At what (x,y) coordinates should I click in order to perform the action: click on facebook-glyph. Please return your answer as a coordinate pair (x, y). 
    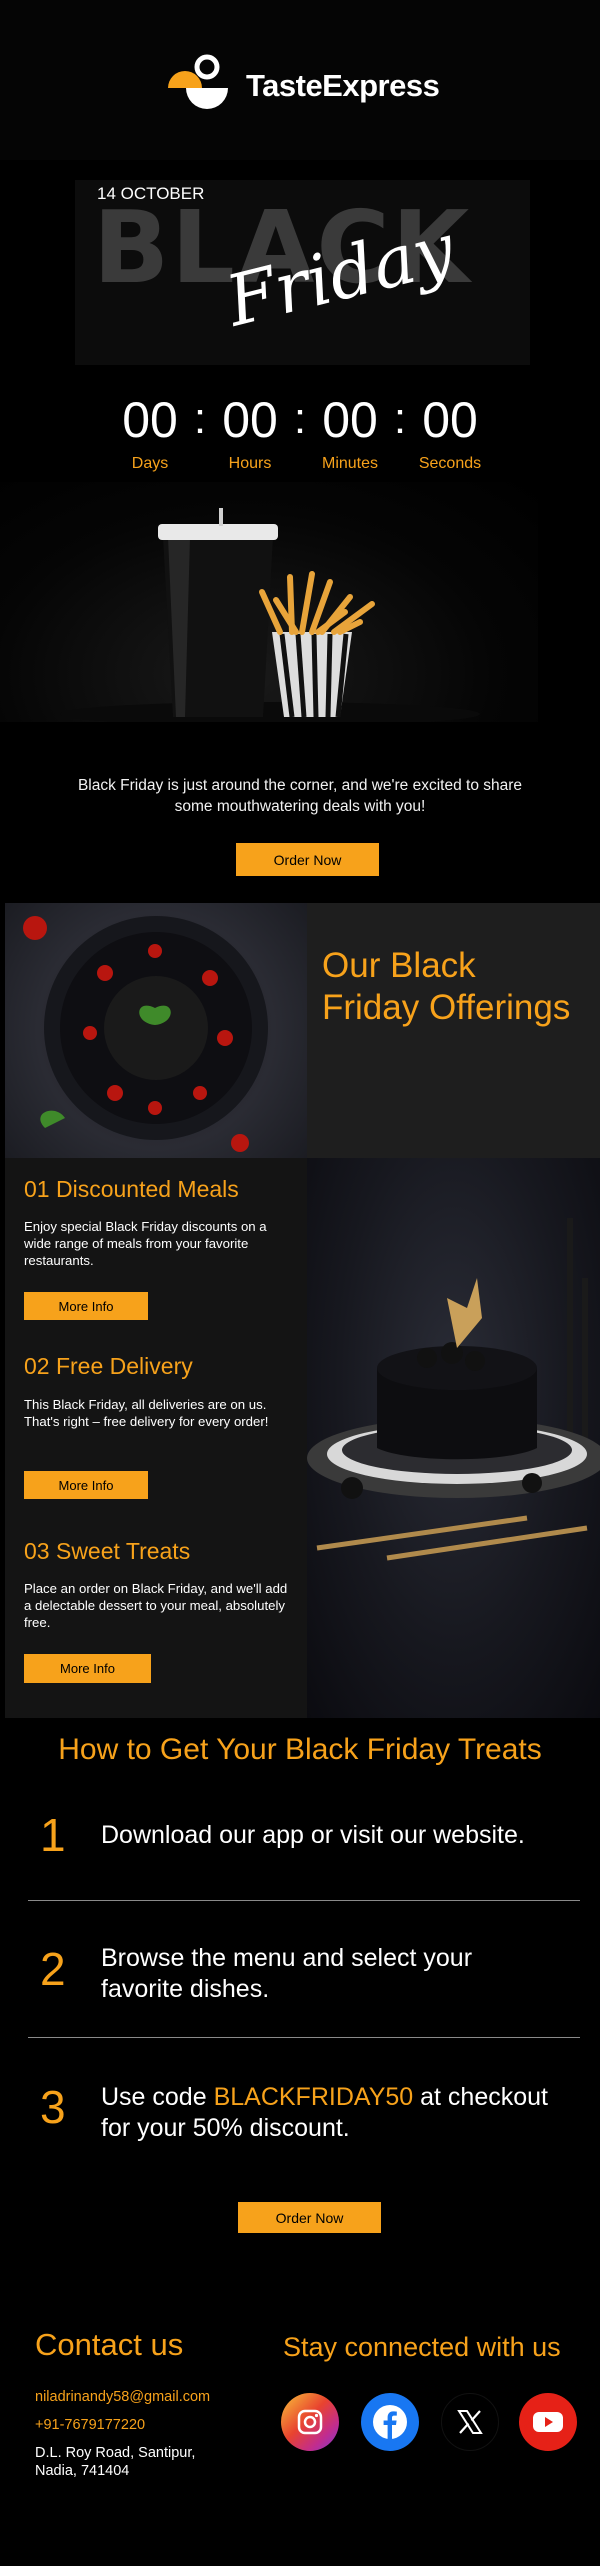
    Looking at the image, I should click on (390, 2422).